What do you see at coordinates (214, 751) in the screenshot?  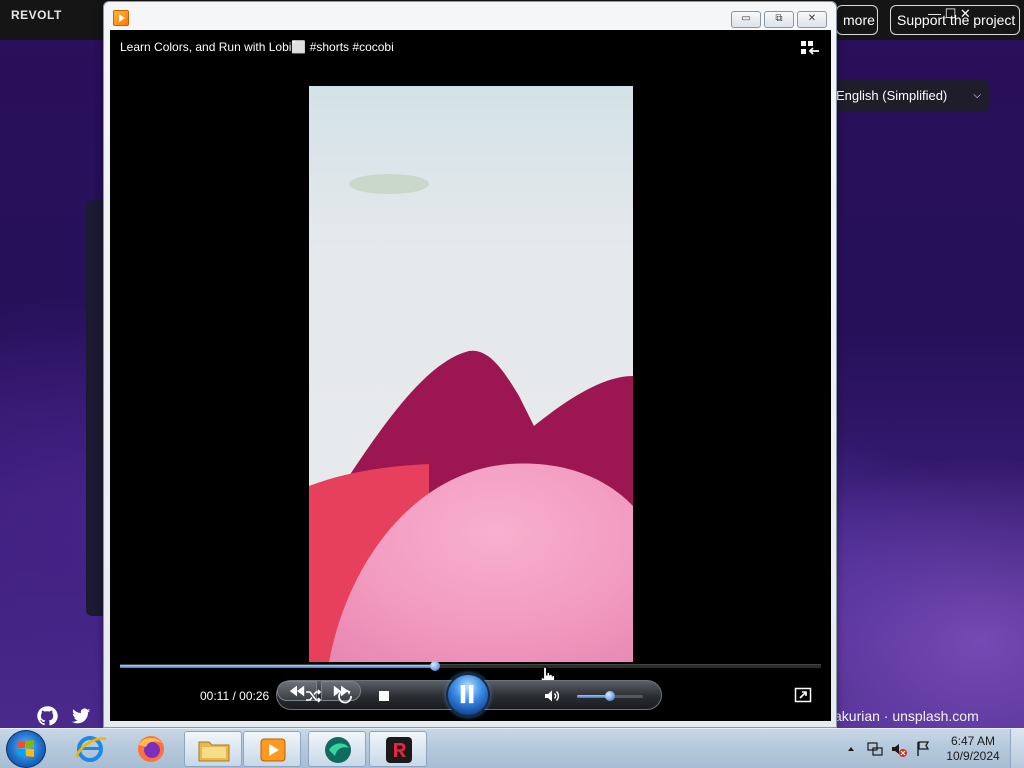 I see `folder-icon` at bounding box center [214, 751].